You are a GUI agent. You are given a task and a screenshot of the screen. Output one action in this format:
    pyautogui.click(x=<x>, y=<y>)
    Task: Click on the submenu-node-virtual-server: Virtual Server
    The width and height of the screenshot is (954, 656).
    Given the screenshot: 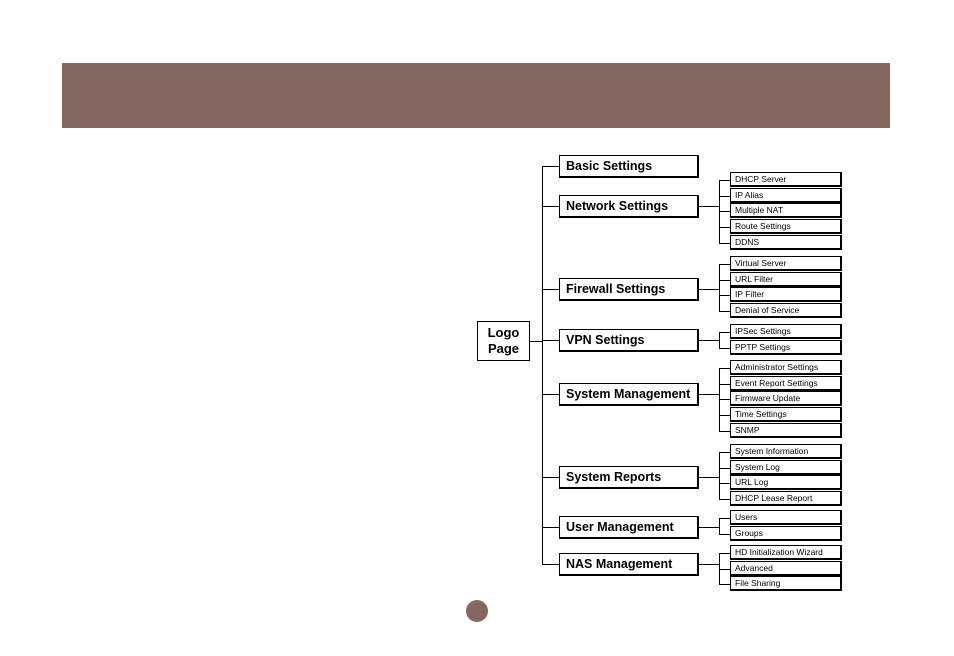 What is the action you would take?
    pyautogui.click(x=786, y=263)
    